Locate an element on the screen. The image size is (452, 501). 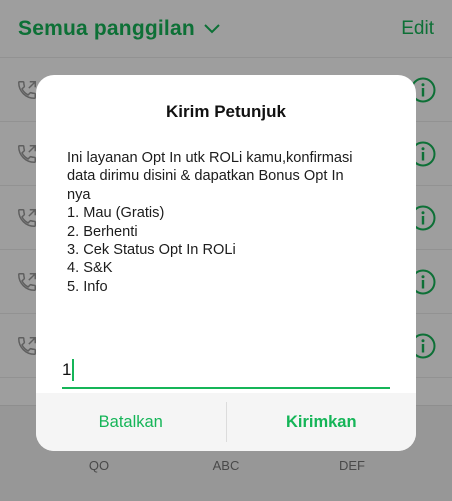
cancel-button: Batalkan is located at coordinates (131, 422).